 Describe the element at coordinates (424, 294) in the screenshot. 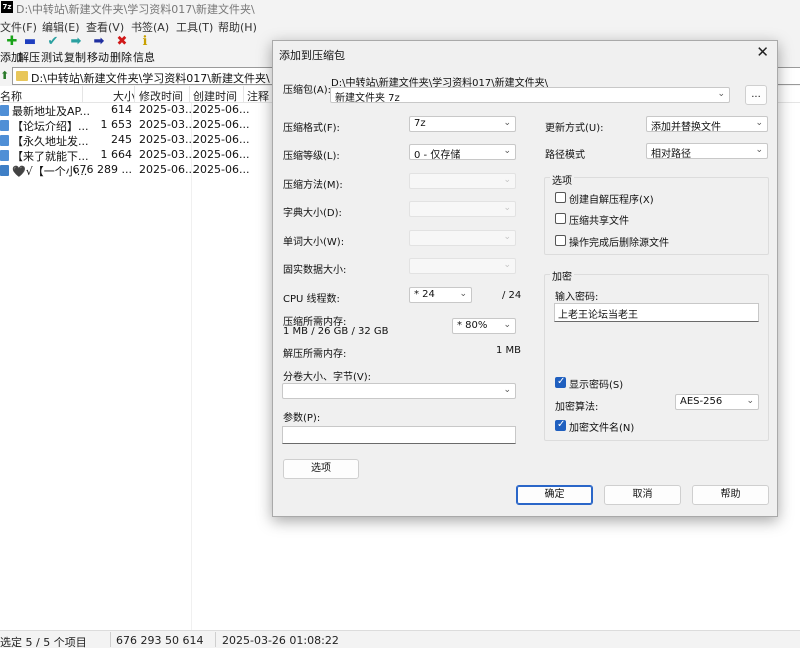

I see `cpu-value: * 24` at that location.